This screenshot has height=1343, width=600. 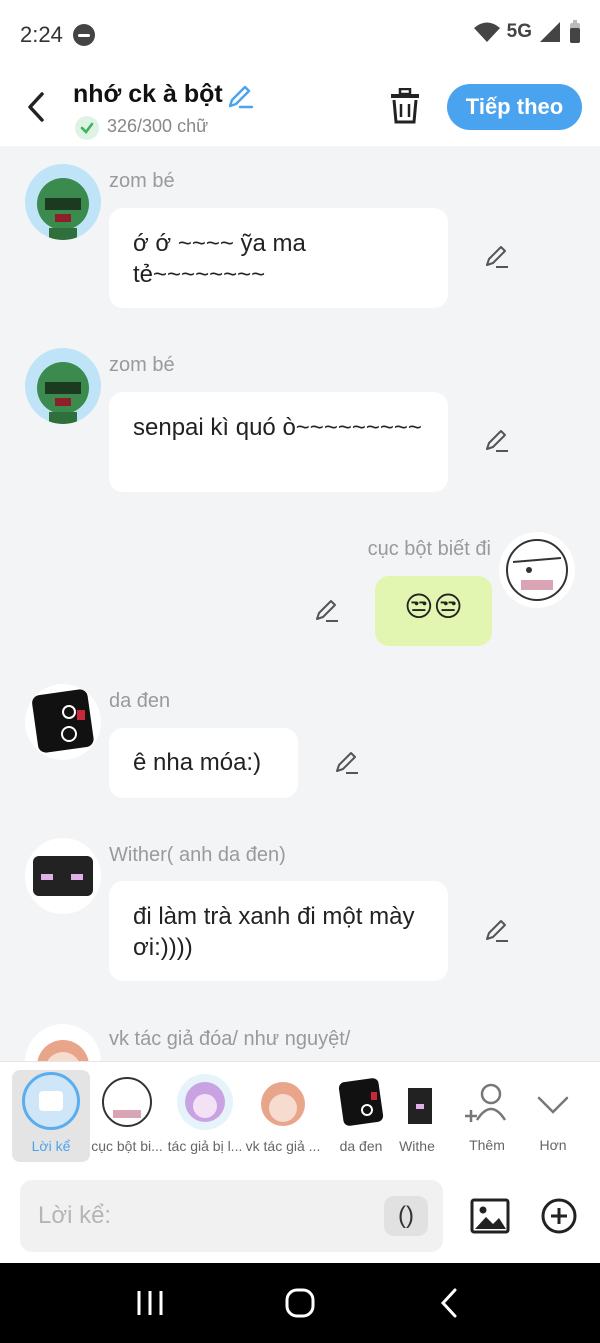 I want to click on status-icons: 5G, so click(x=527, y=32).